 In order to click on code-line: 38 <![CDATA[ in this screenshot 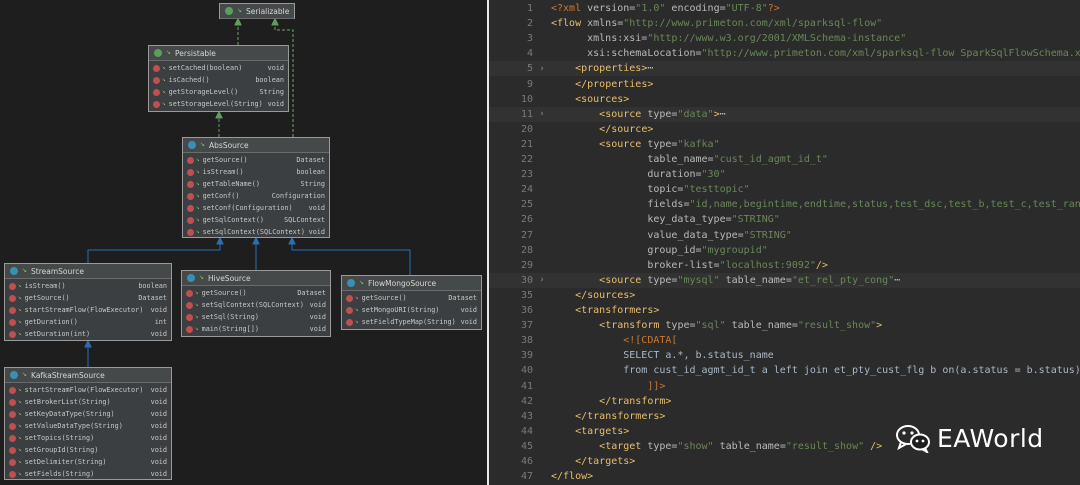, I will do `click(784, 340)`.